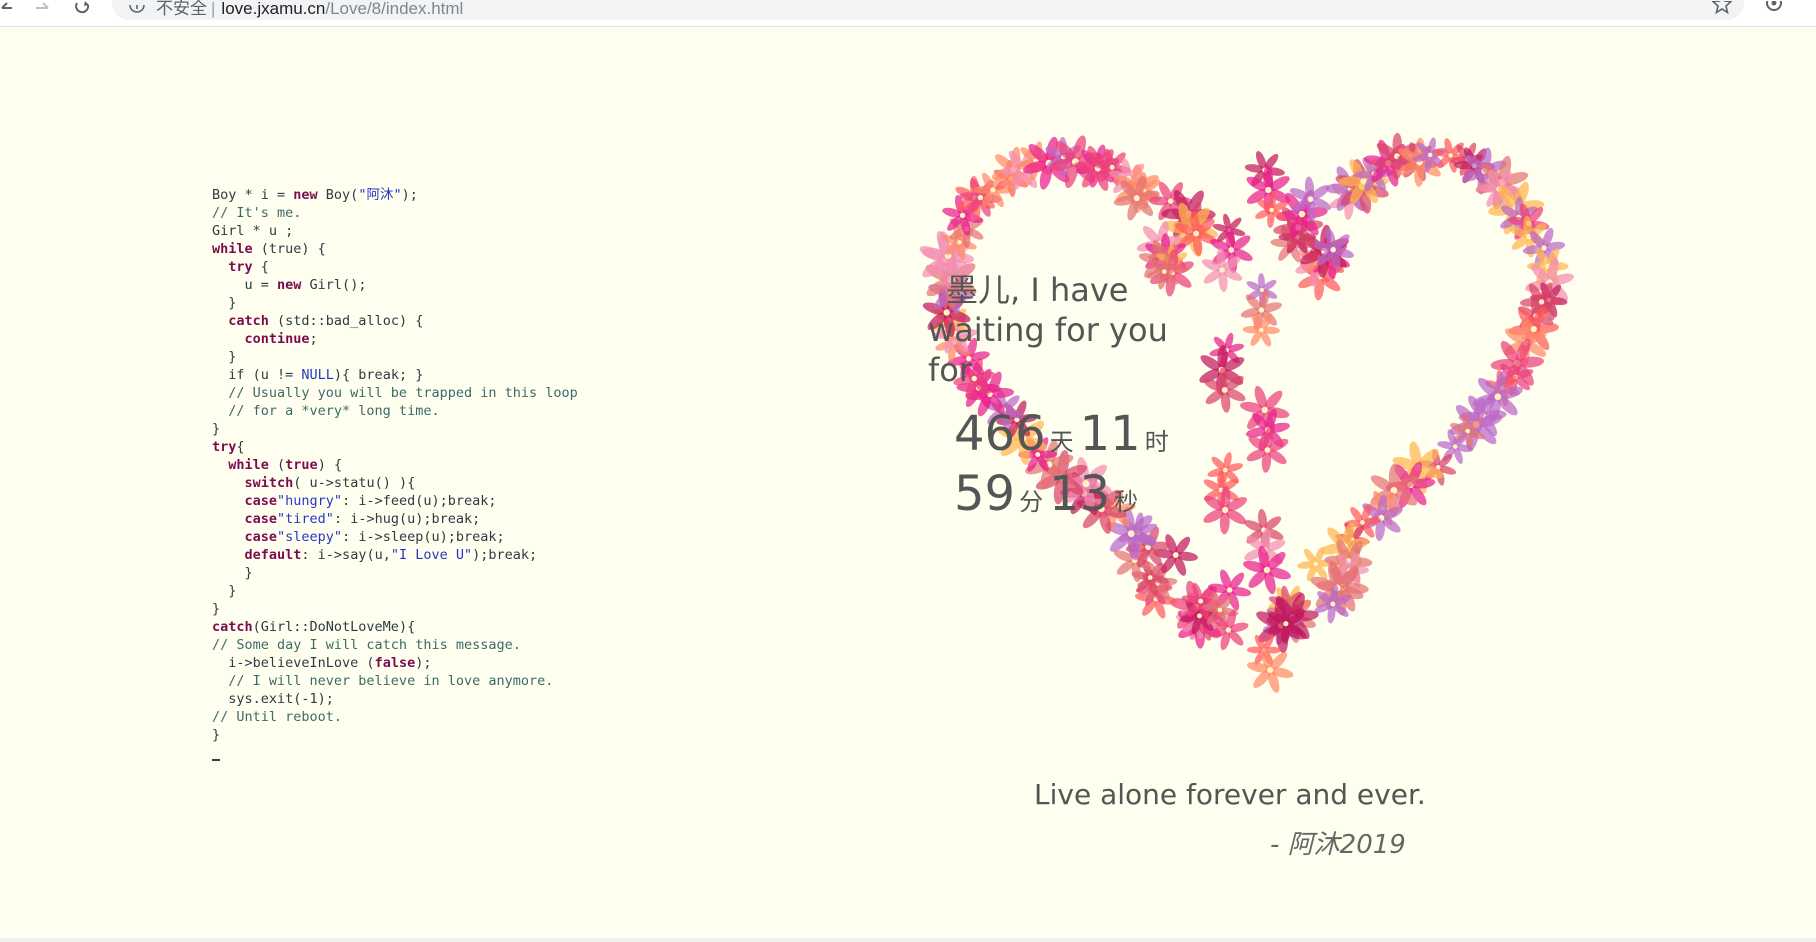  What do you see at coordinates (346, 555) in the screenshot?
I see `code-token: : i->say(u,` at bounding box center [346, 555].